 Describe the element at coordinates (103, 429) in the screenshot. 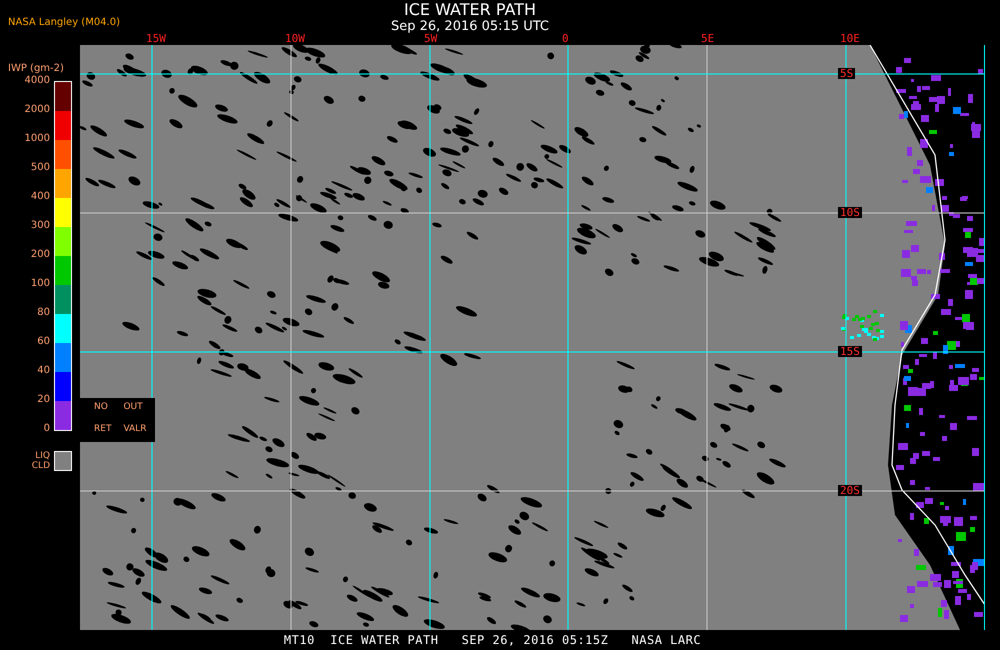

I see `flag-label: RET` at that location.